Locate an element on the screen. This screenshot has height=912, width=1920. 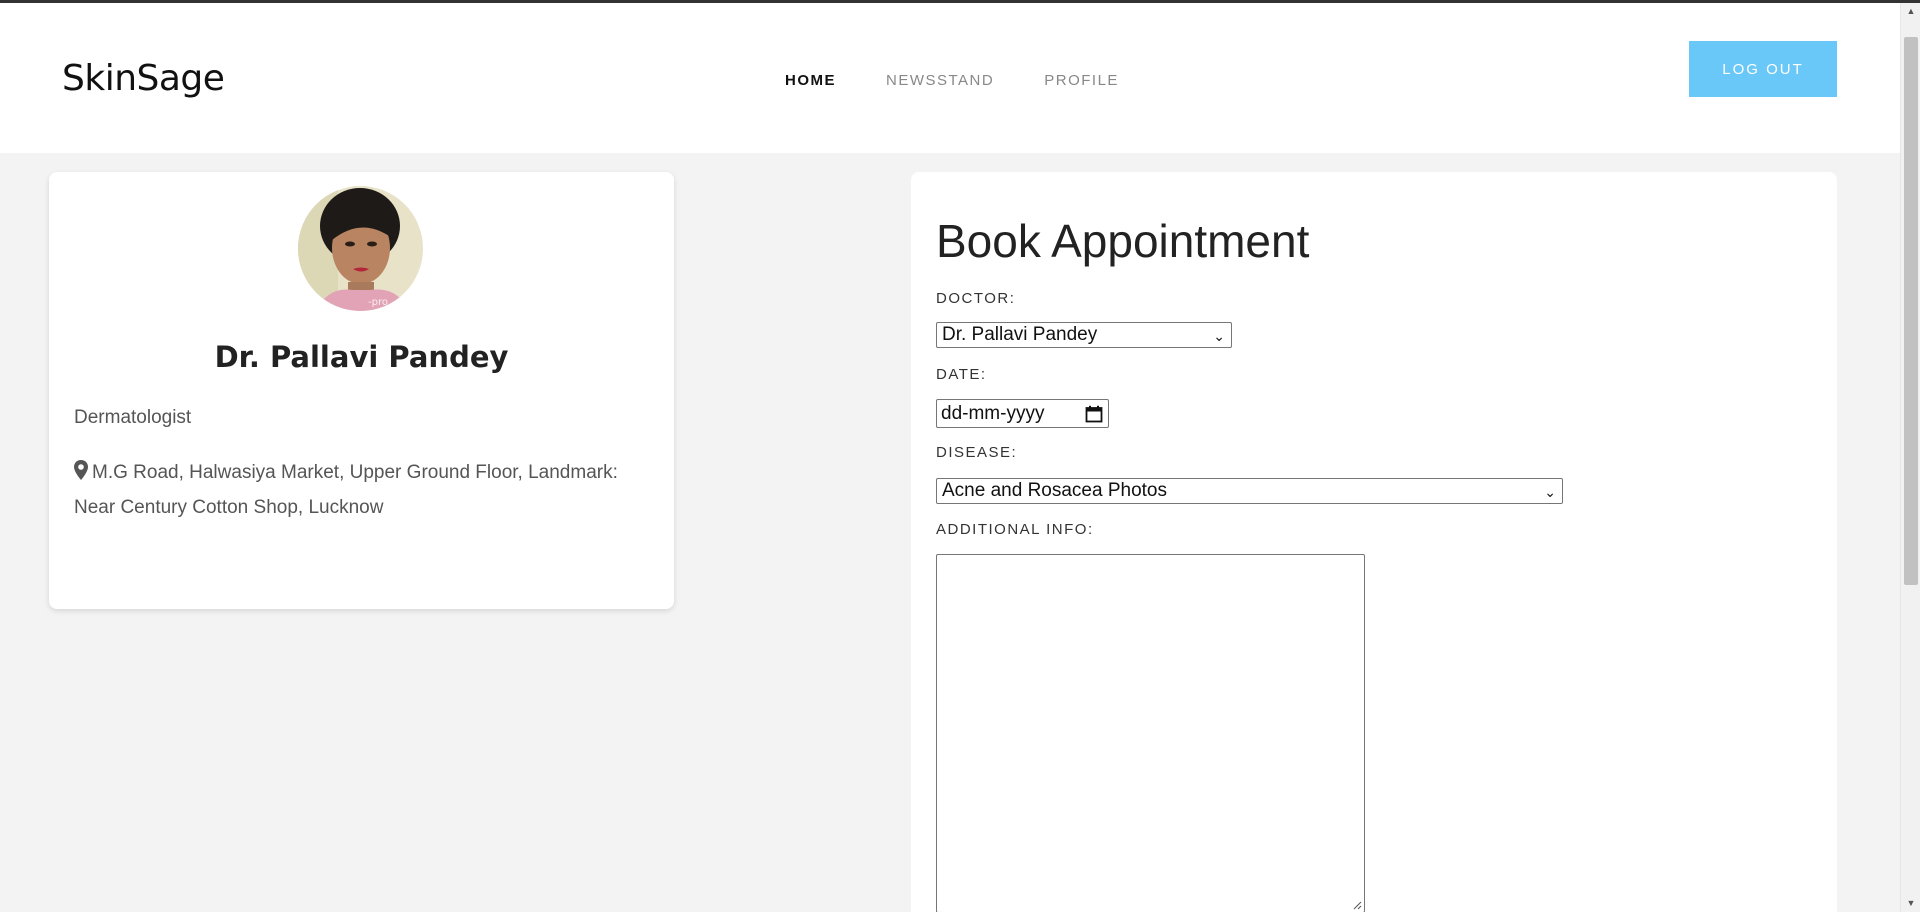
doctor-label: DOCTOR: is located at coordinates (976, 298).